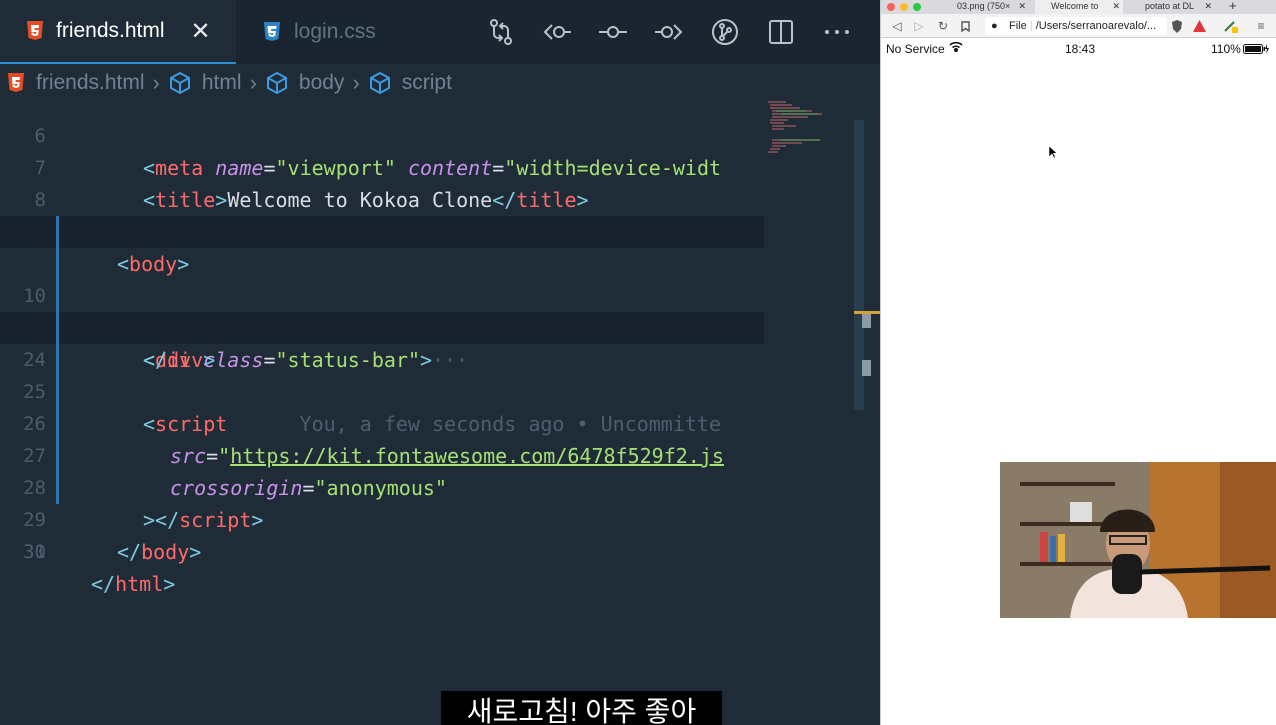 The height and width of the screenshot is (725, 1276). I want to click on code-line: 10 › <div class="status-bar">···, so click(382, 294).